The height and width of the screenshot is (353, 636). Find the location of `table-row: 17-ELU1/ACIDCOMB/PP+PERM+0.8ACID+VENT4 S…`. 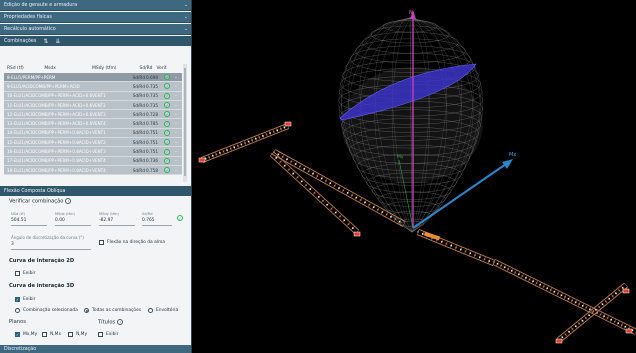

table-row: 17-ELU1/ACIDCOMB/PP+PERM+0.8ACID+VENT4 S… is located at coordinates (93, 161).